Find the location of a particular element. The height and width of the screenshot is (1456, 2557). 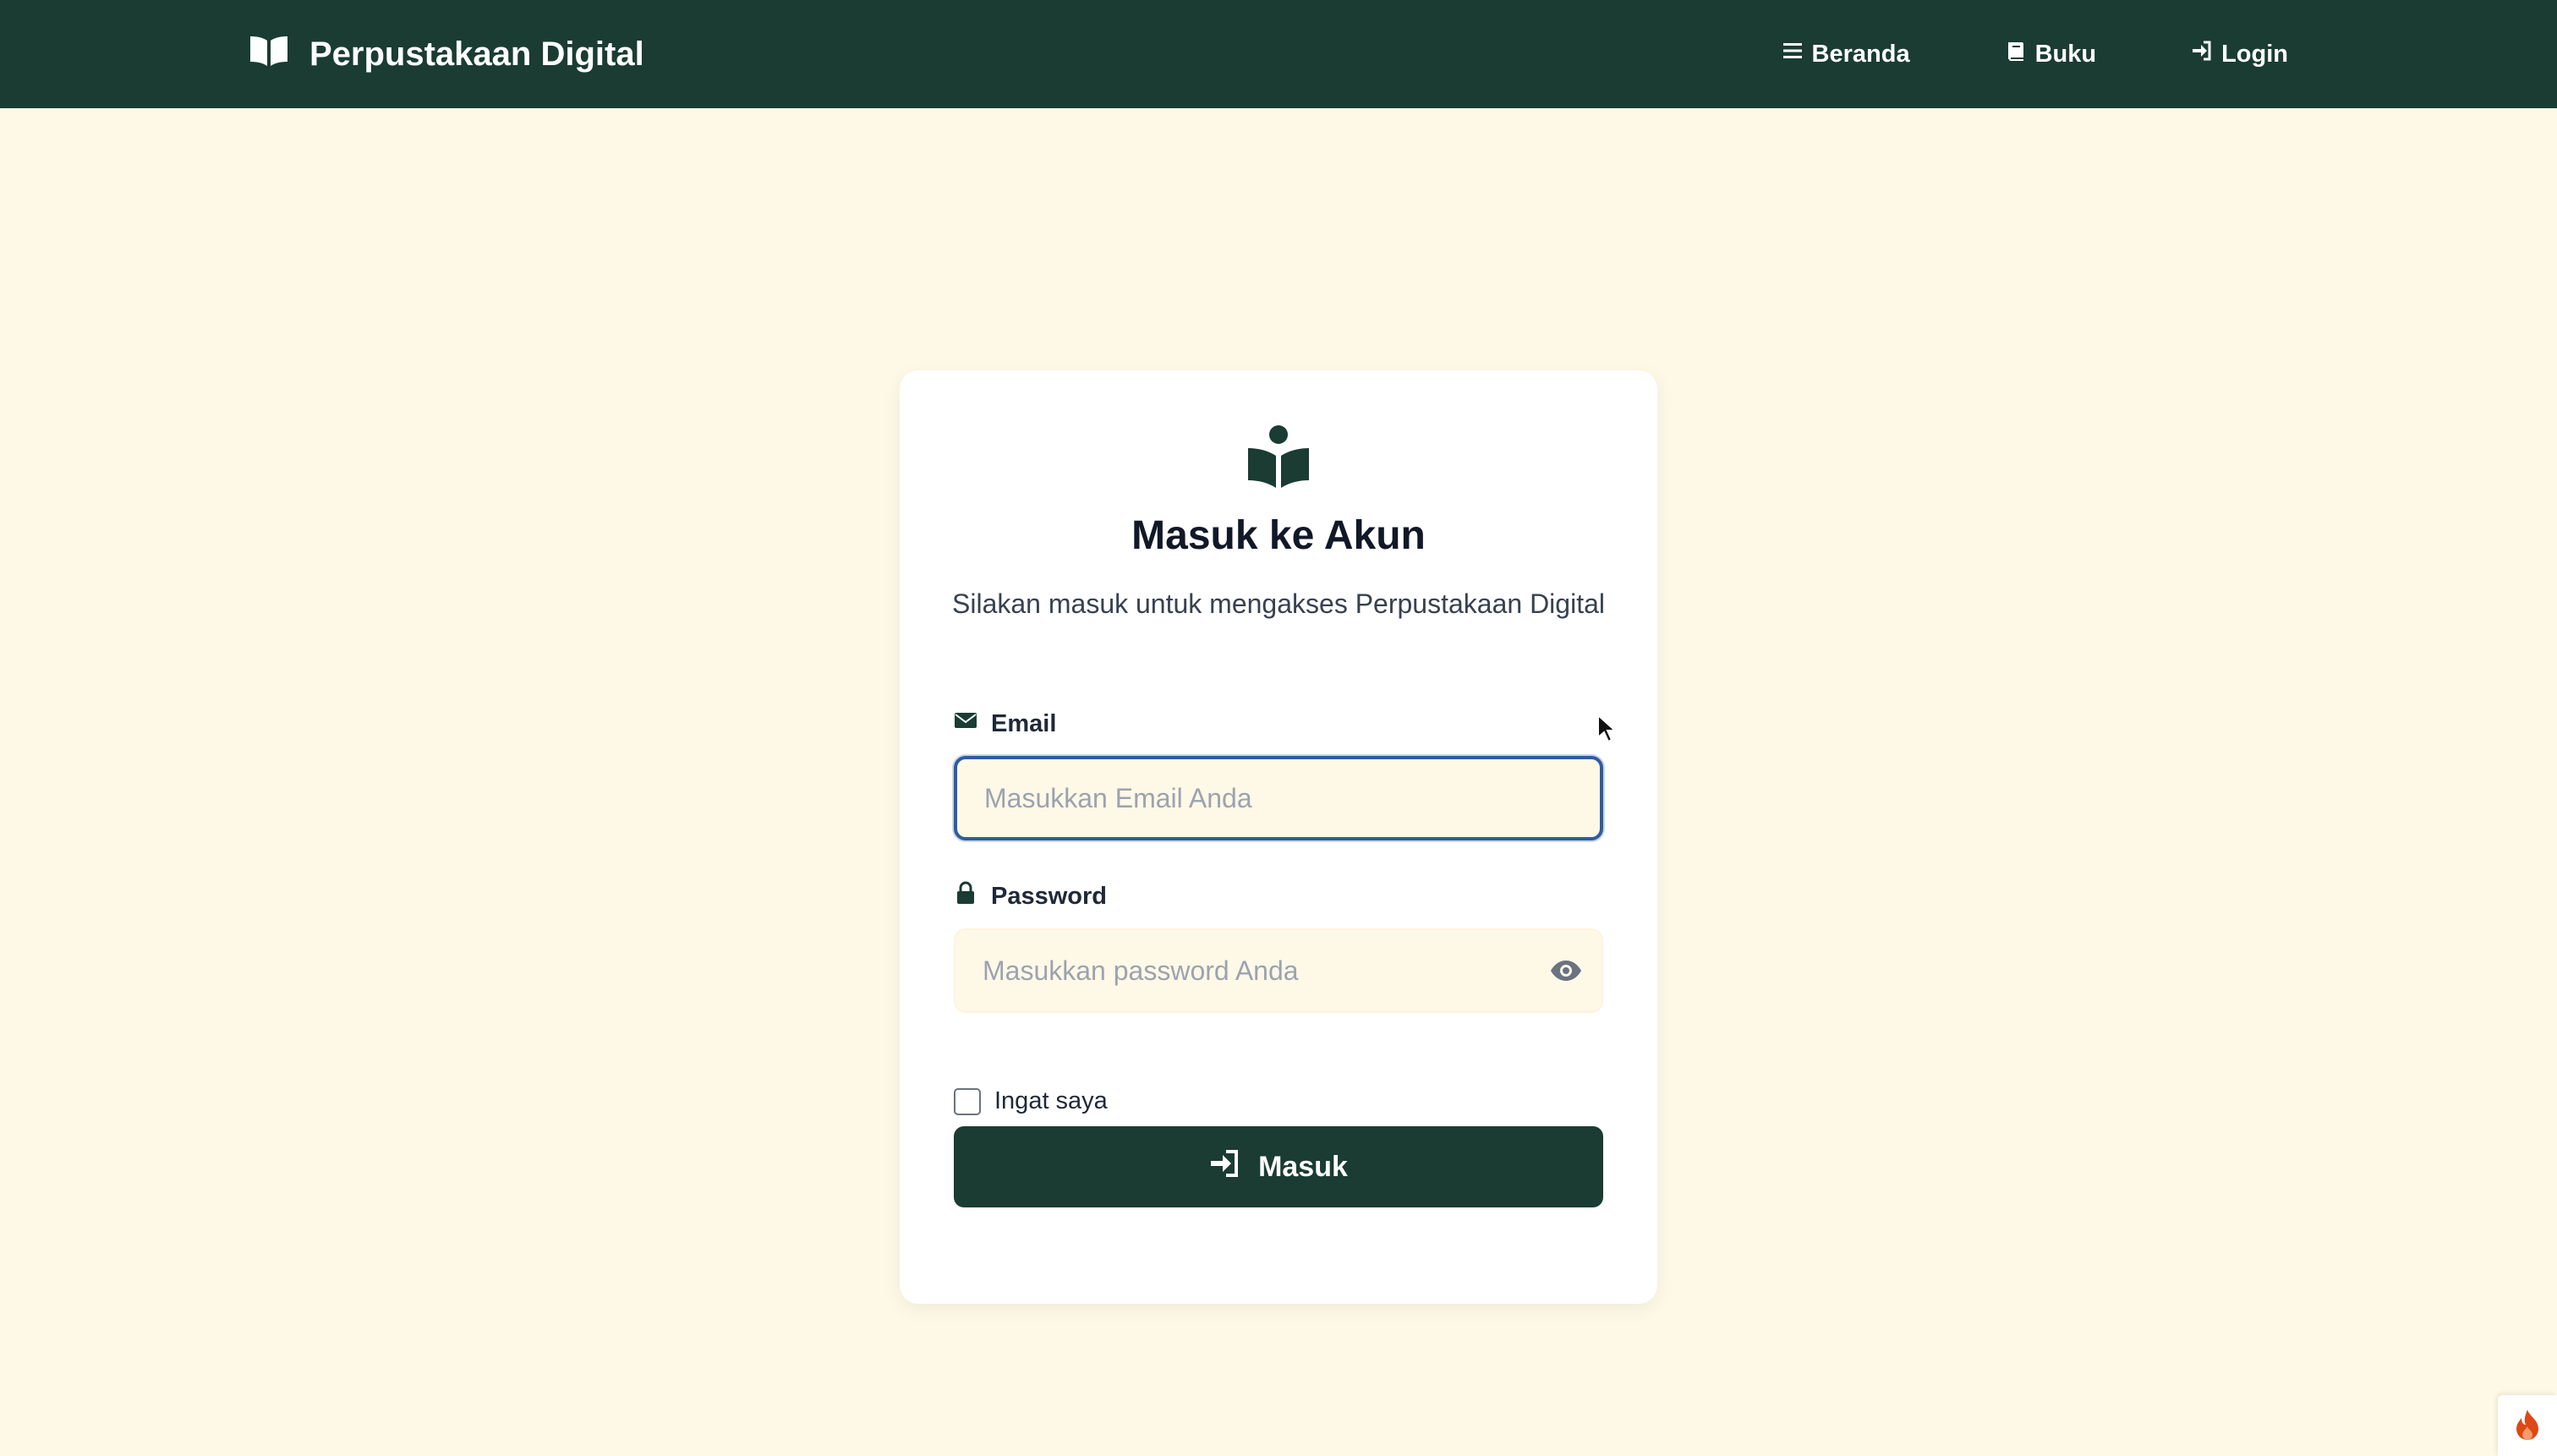

nav-links: Beranda Buku Login is located at coordinates (2035, 54).